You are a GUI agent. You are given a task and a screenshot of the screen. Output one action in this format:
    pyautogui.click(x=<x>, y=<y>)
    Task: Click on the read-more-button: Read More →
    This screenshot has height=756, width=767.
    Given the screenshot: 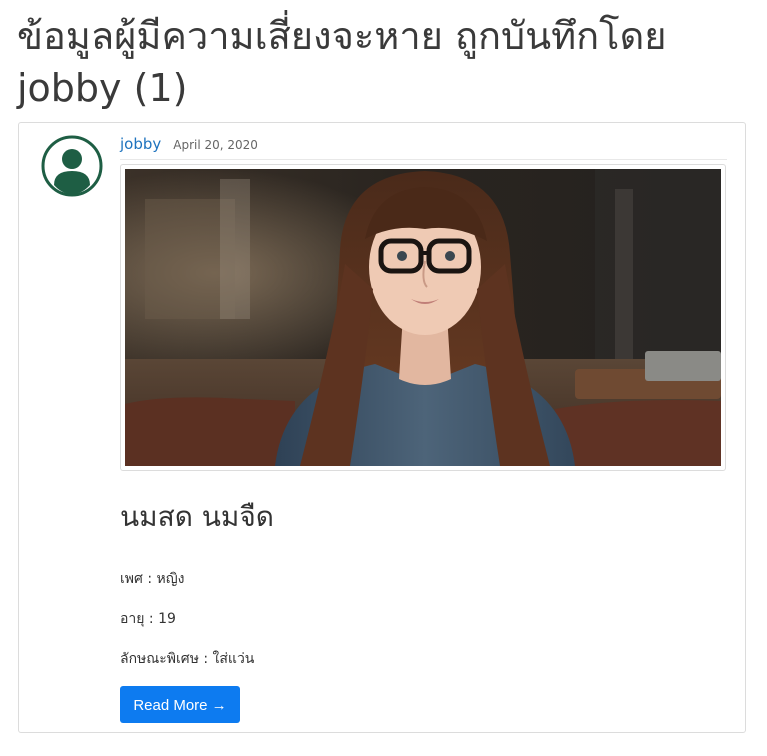 What is the action you would take?
    pyautogui.click(x=180, y=704)
    